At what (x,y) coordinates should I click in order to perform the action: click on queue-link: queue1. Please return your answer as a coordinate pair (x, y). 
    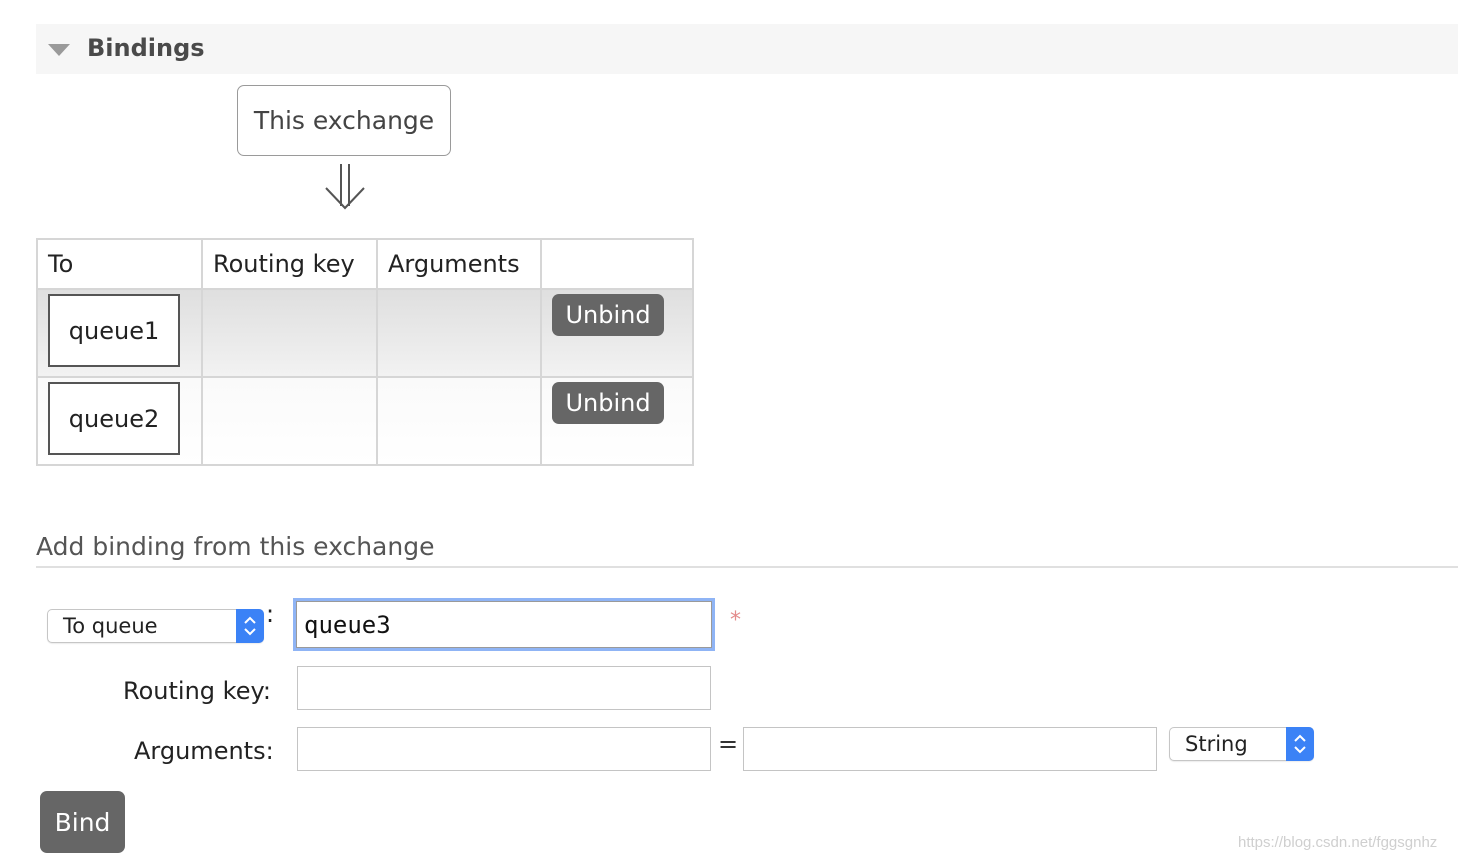
    Looking at the image, I should click on (114, 330).